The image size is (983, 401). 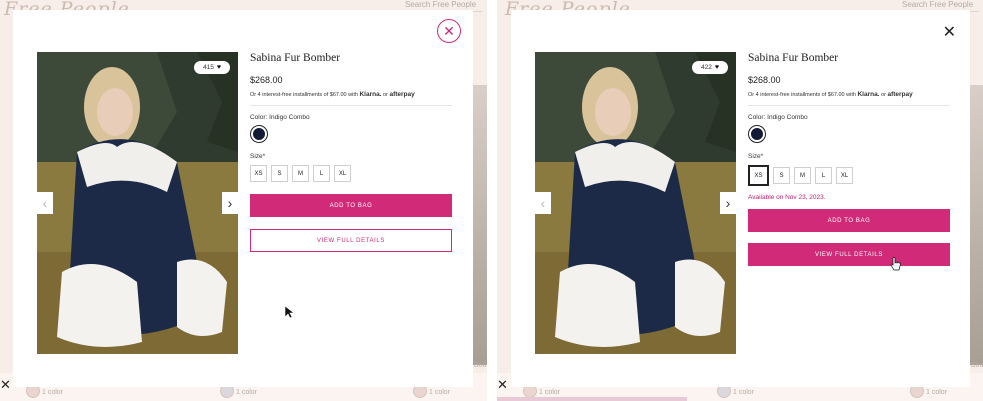 I want to click on favorite-button: 415 ♥, so click(x=212, y=67).